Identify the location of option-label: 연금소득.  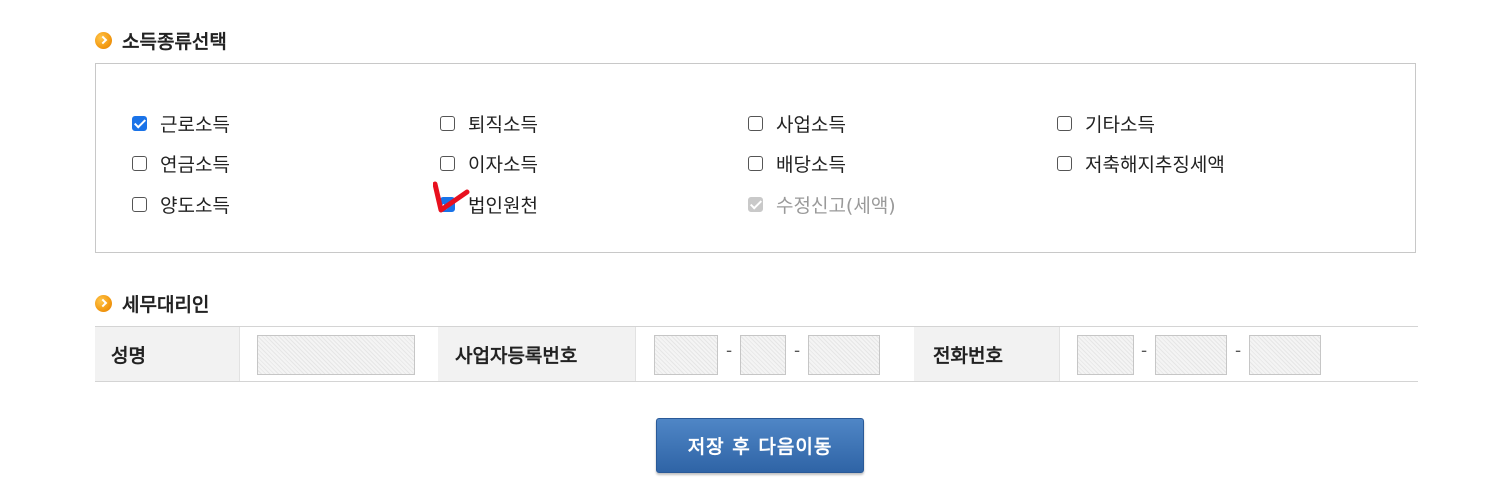
(195, 165).